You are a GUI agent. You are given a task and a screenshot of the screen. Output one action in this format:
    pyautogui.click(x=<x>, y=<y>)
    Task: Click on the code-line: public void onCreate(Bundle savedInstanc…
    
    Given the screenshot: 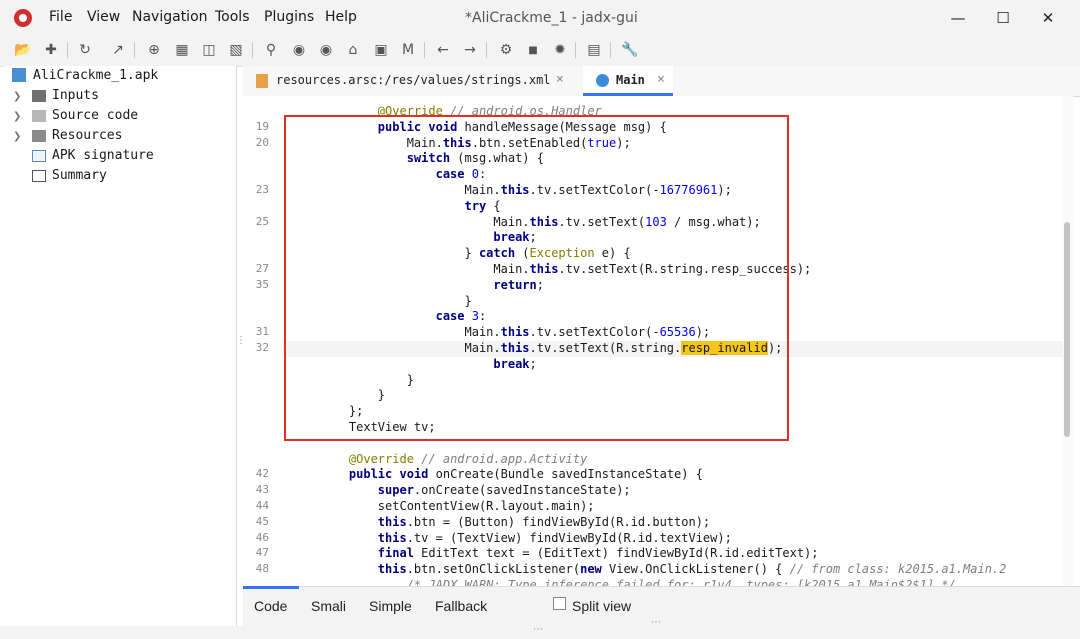 What is the action you would take?
    pyautogui.click(x=511, y=474)
    